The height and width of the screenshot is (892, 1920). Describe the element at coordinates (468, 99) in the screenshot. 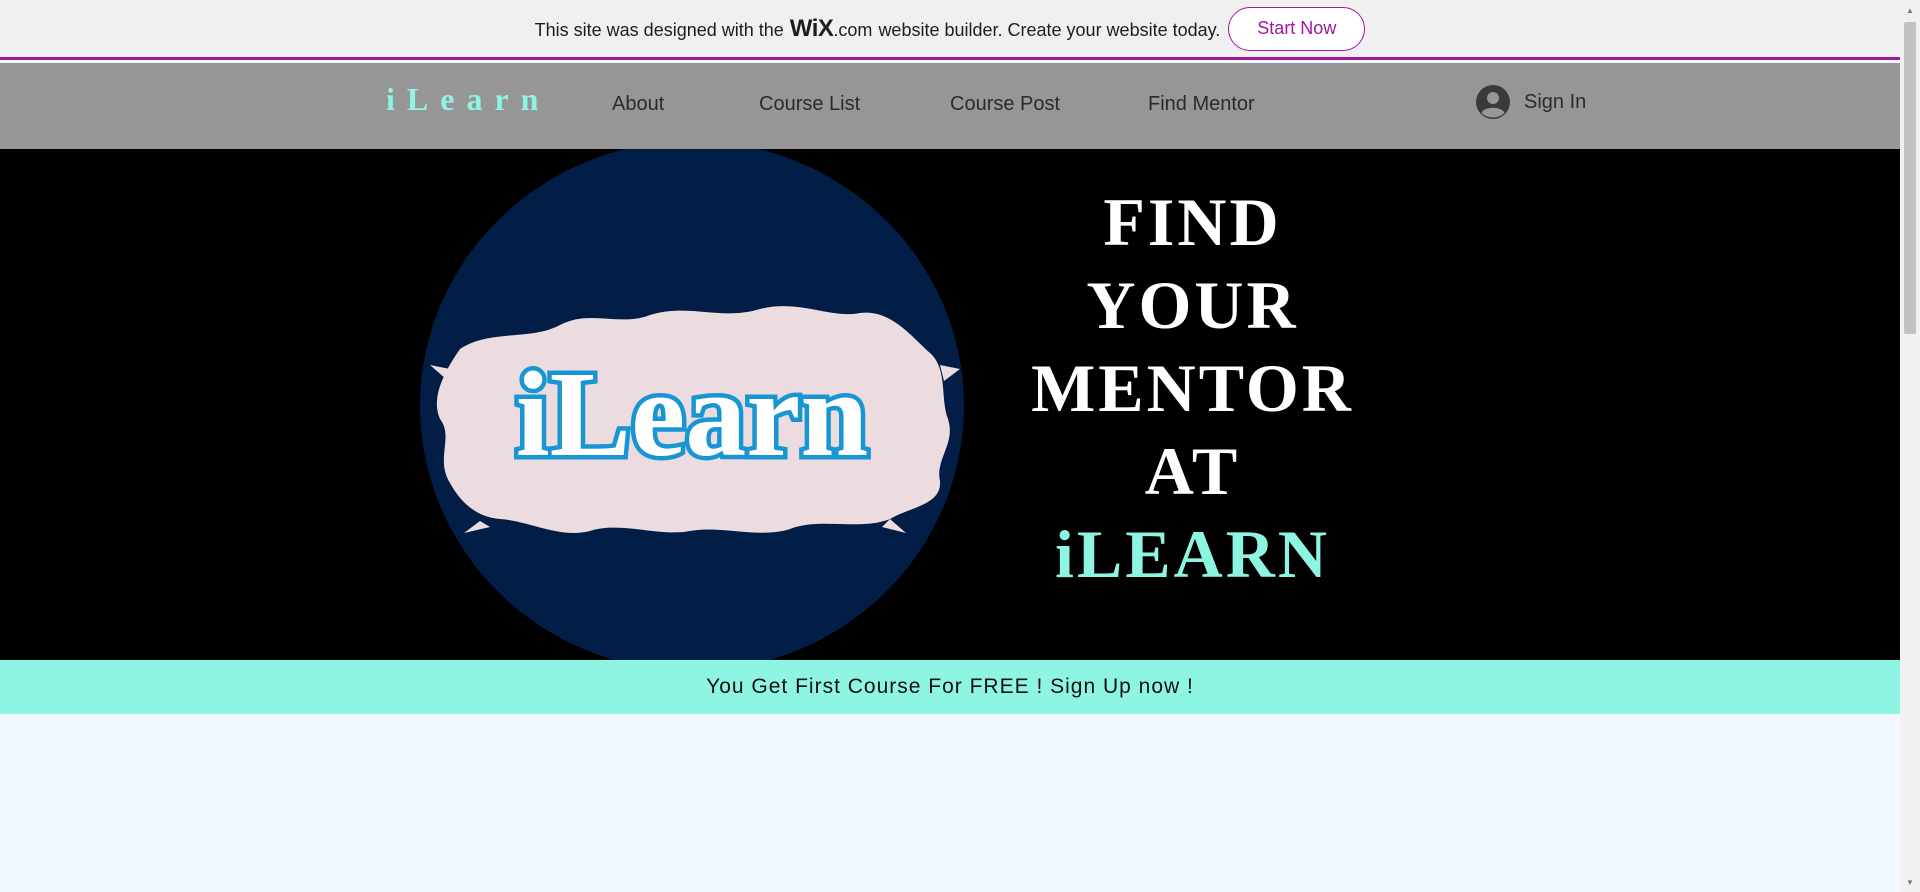

I see `brand-logo: iLearn` at that location.